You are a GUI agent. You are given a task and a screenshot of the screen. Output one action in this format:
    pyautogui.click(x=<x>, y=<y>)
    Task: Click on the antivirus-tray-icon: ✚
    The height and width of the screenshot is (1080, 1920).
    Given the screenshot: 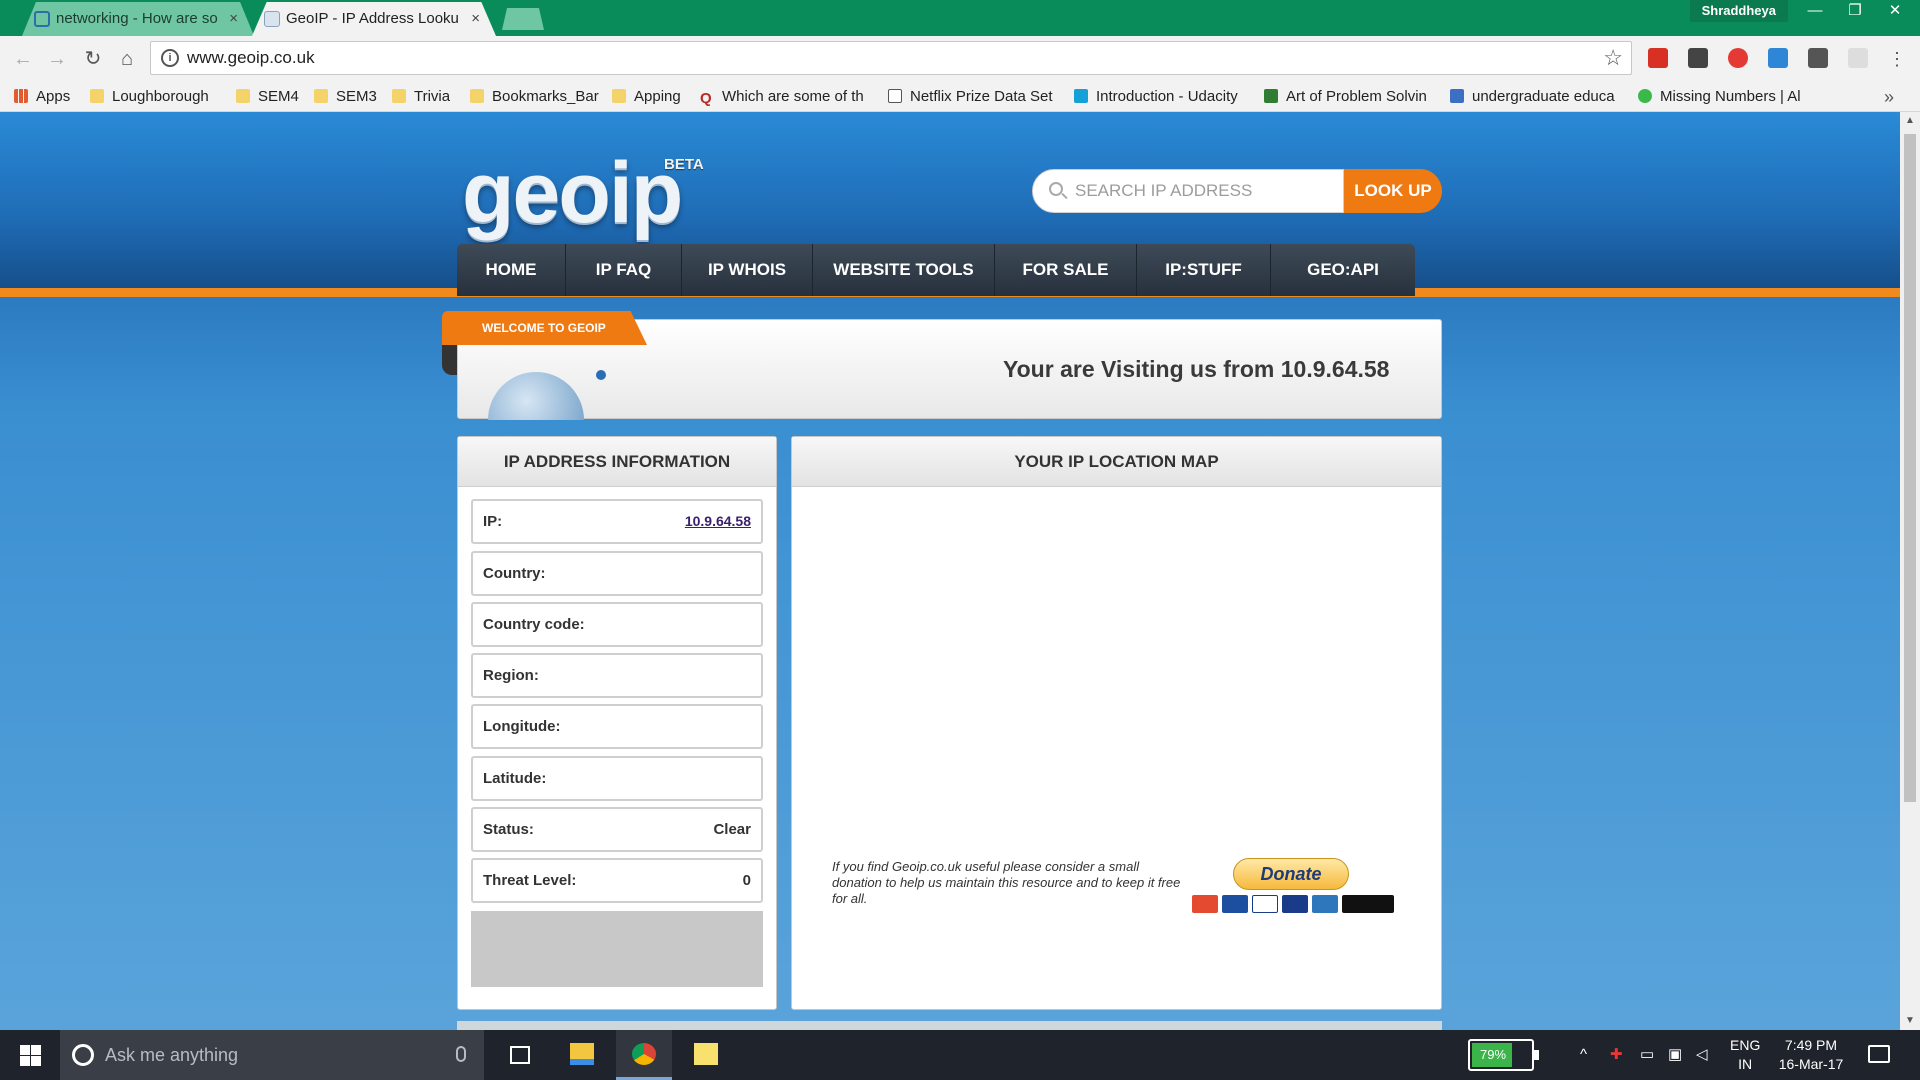 What is the action you would take?
    pyautogui.click(x=1616, y=1055)
    